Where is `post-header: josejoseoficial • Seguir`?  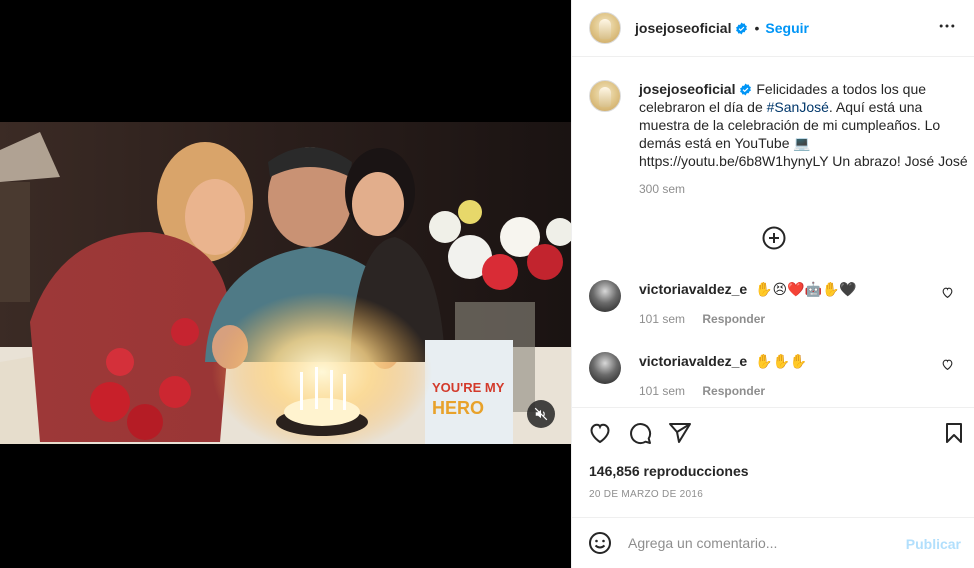 post-header: josejoseoficial • Seguir is located at coordinates (773, 28).